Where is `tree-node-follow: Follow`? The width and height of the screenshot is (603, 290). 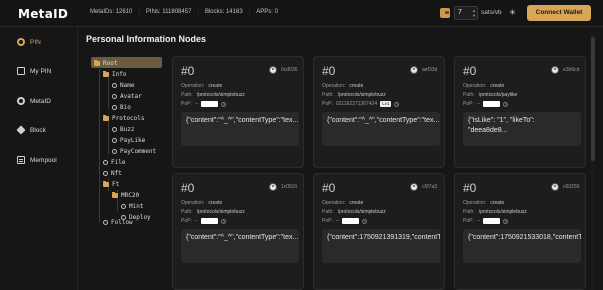 tree-node-follow: Follow is located at coordinates (118, 222).